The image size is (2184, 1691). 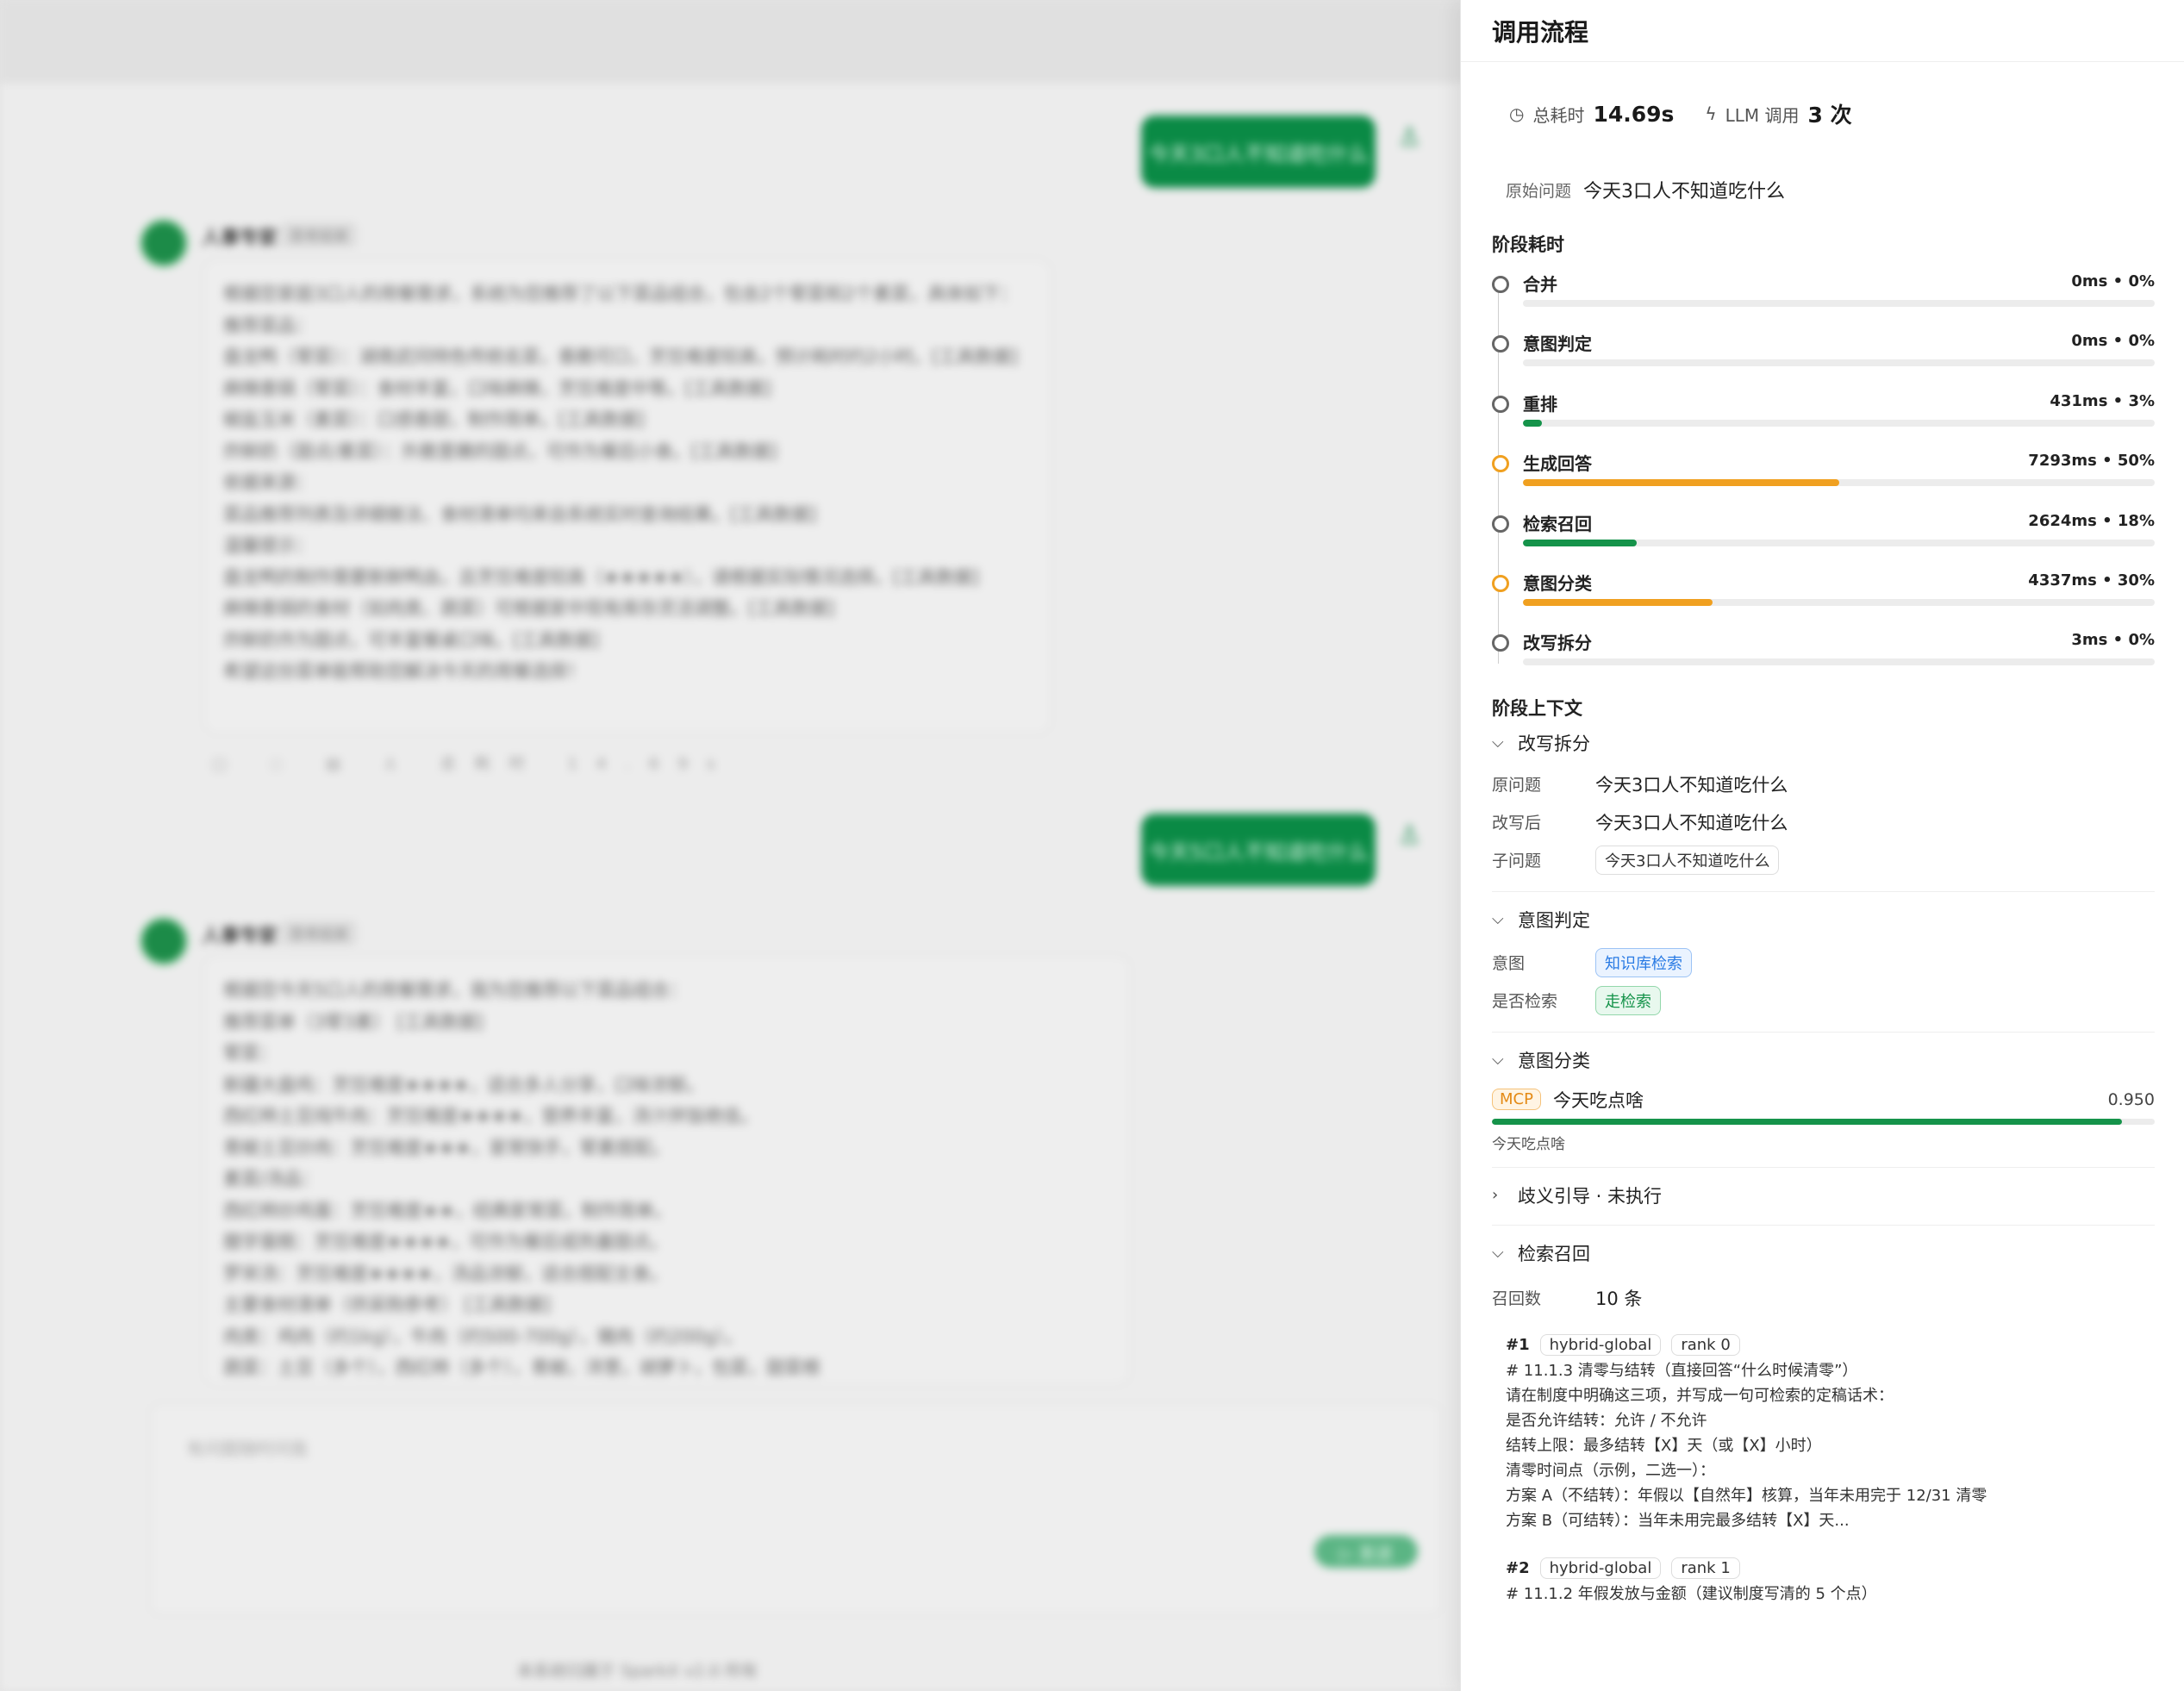 I want to click on doc-header: #2 hybrid-global rank 1, so click(x=1831, y=1569).